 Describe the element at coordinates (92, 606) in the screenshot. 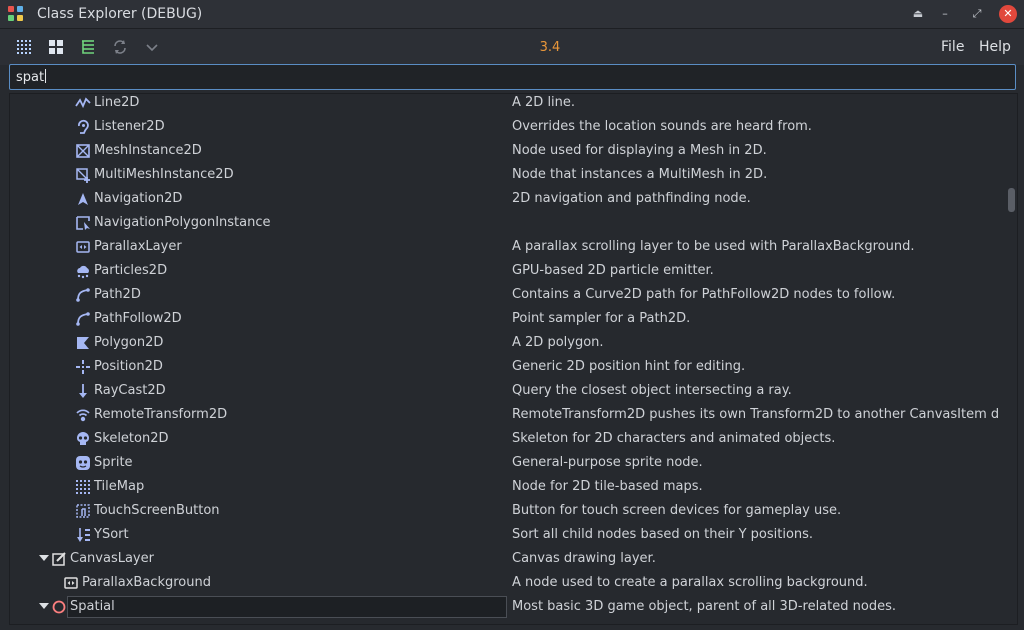

I see `tree-row-label: Spatial` at that location.